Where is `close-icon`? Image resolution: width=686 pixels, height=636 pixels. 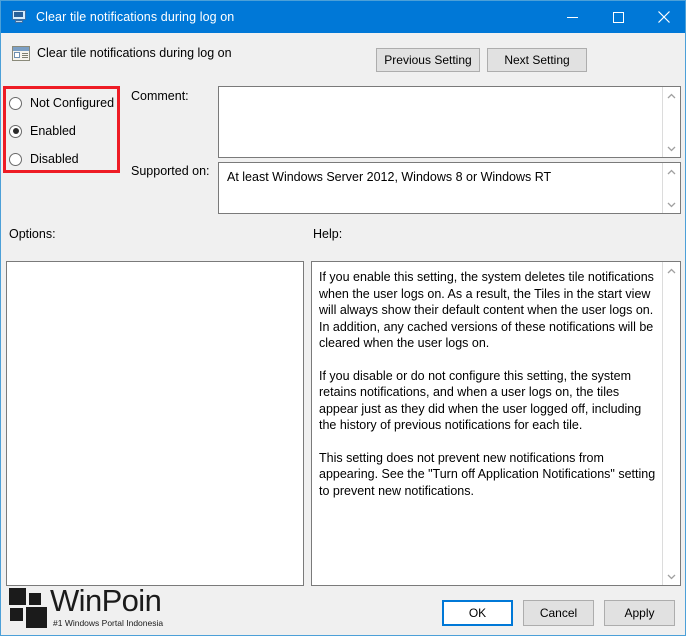
close-icon is located at coordinates (663, 17).